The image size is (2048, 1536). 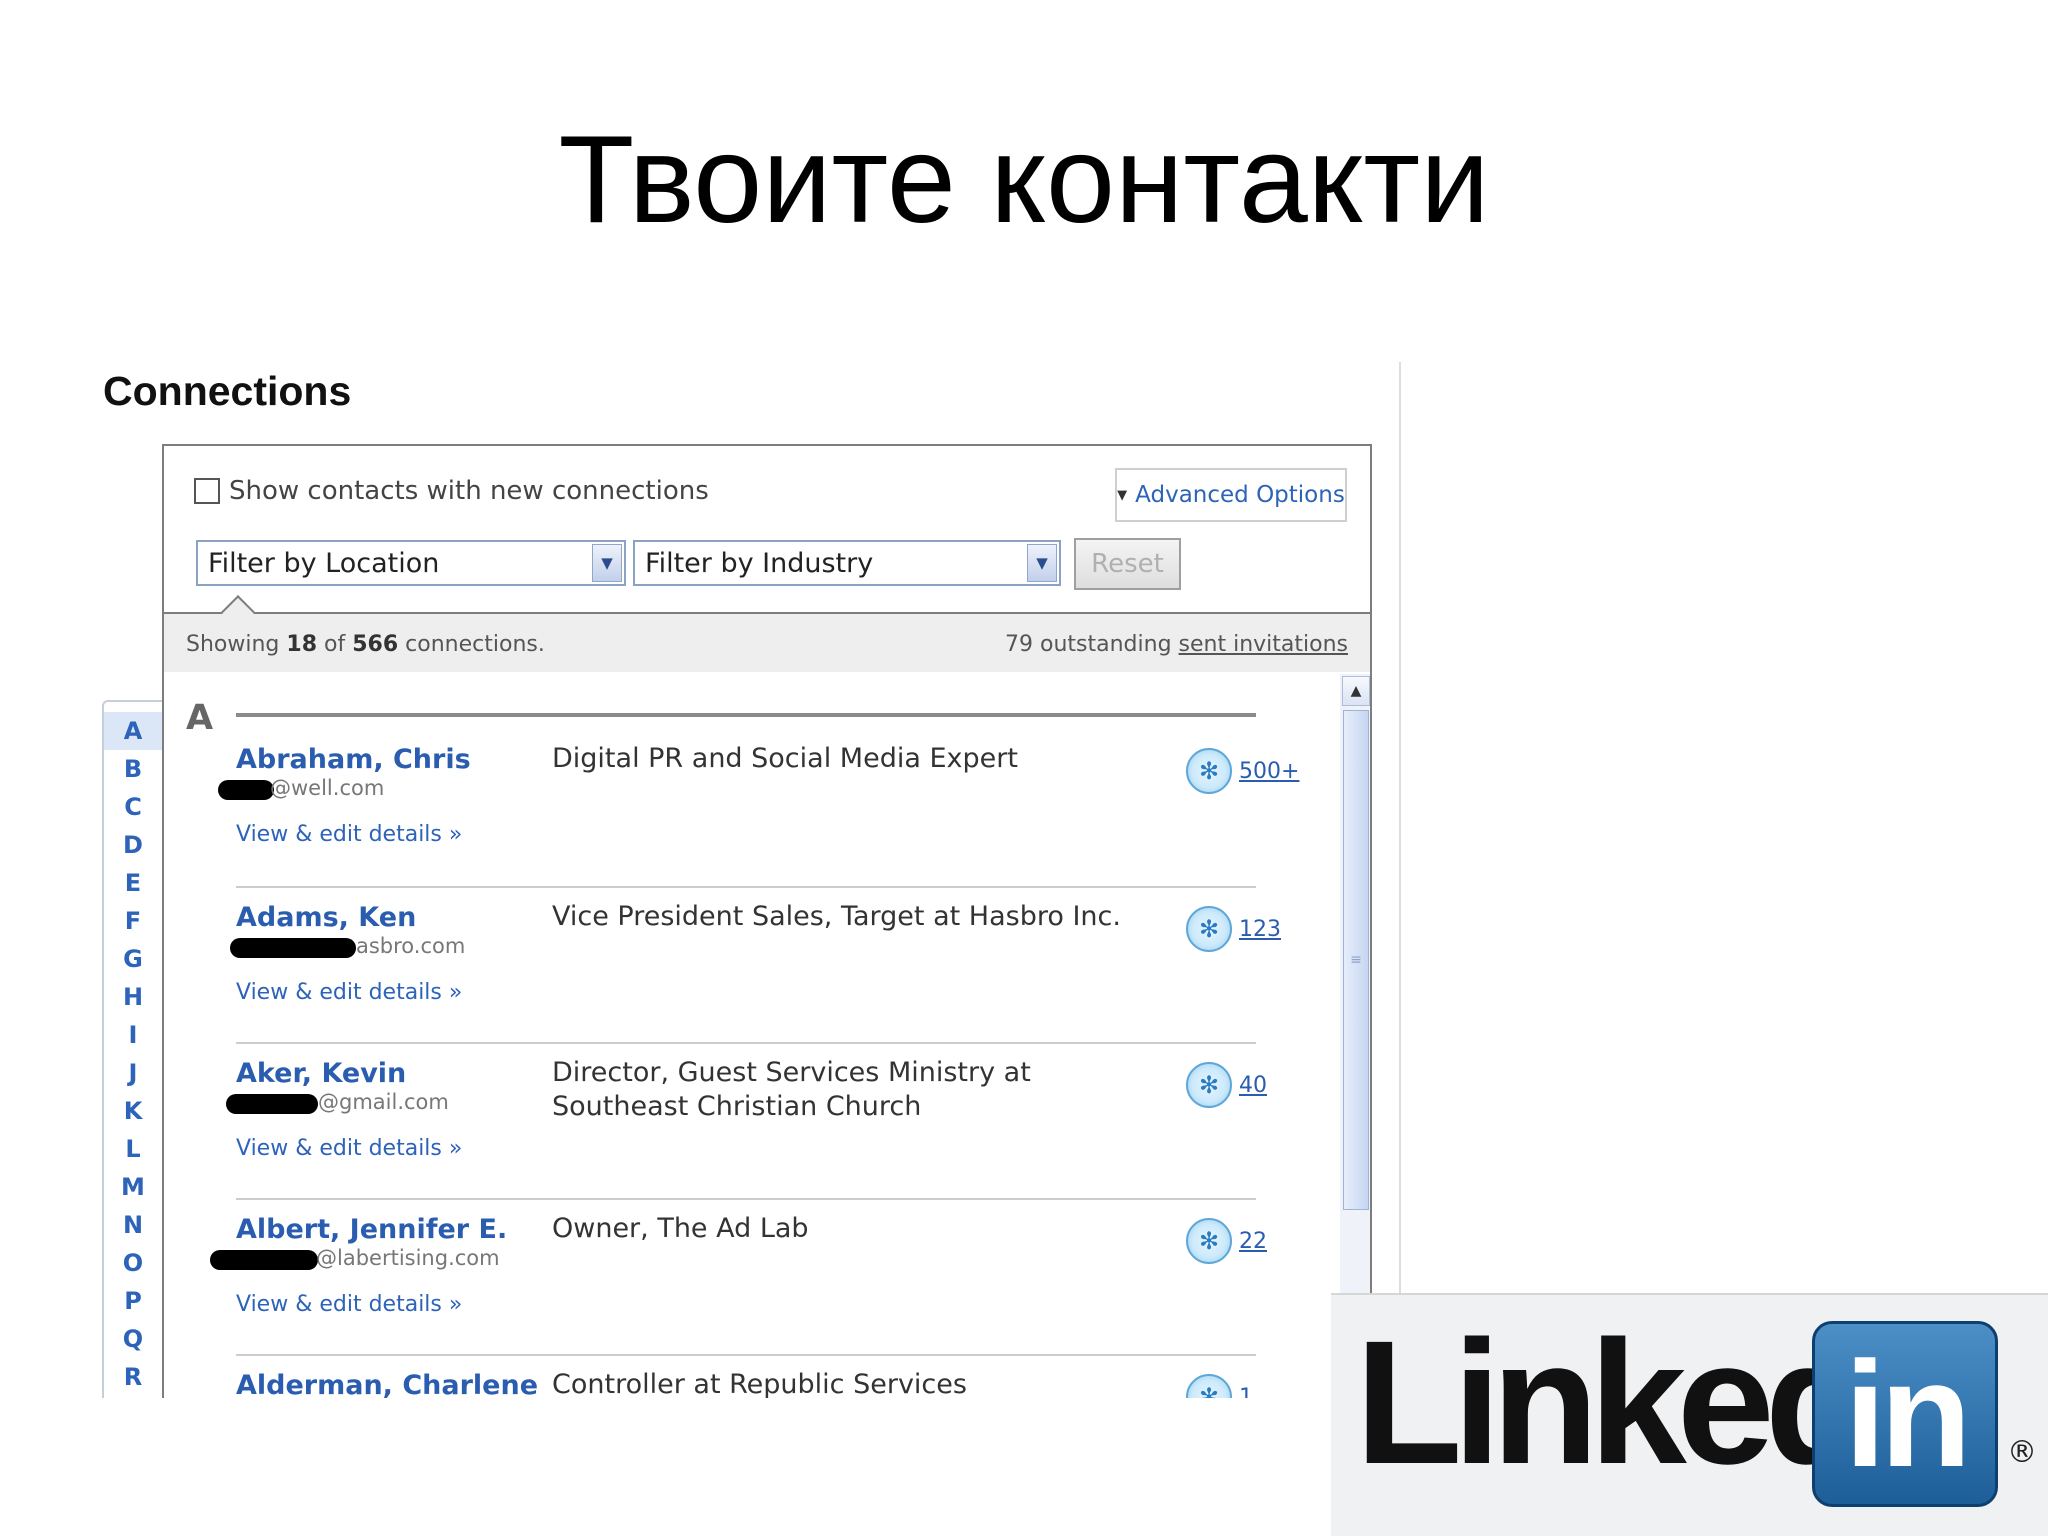 I want to click on alpha-letter-c: C, so click(x=133, y=807).